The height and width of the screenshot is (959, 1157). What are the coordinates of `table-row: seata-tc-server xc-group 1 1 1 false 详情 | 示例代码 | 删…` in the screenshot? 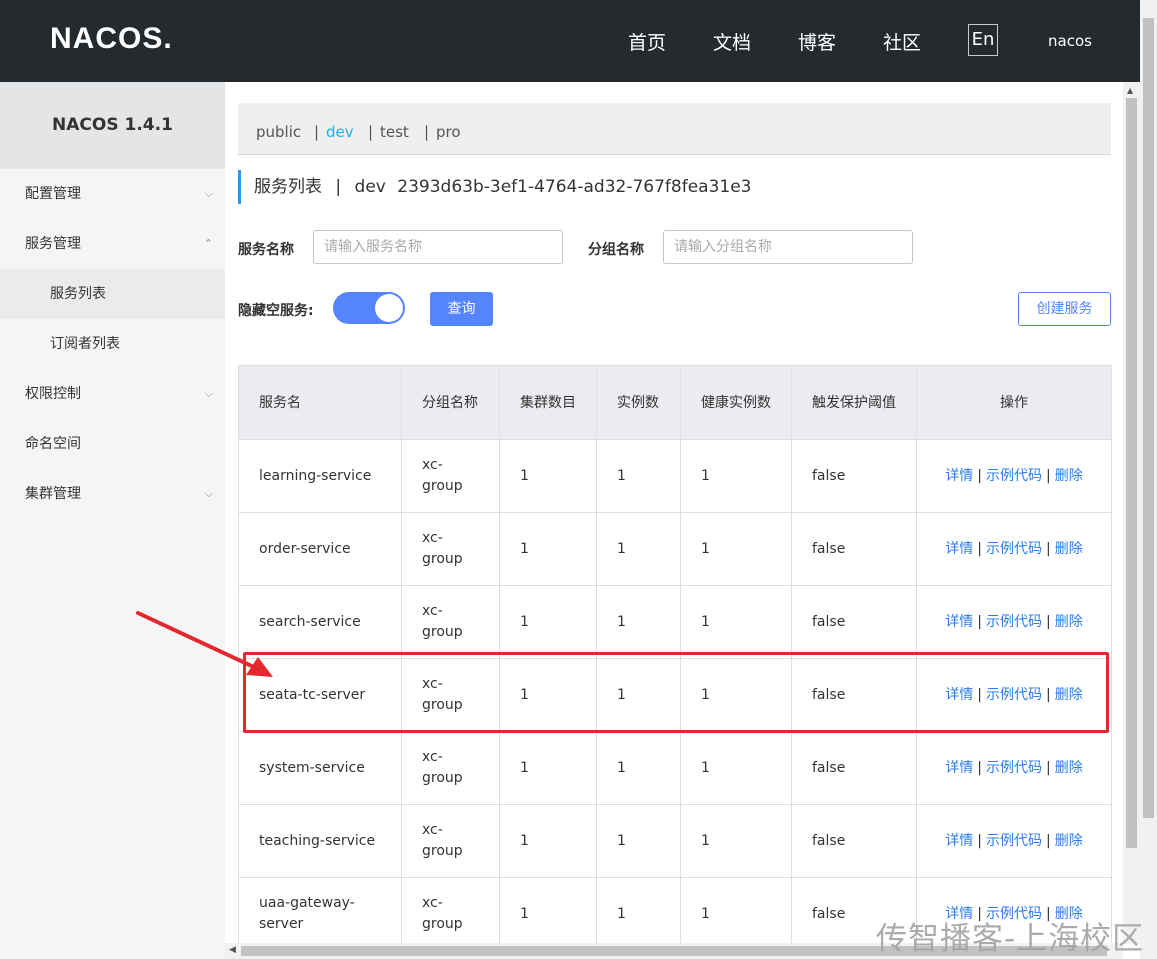 It's located at (675, 695).